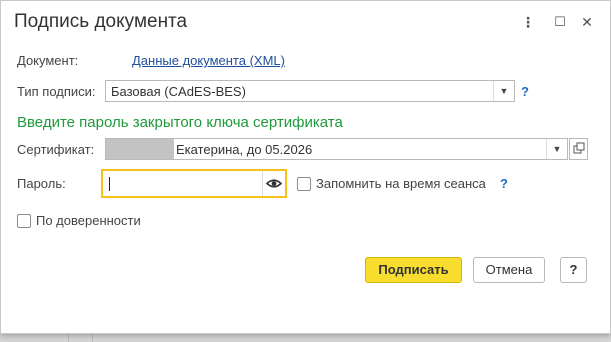  Describe the element at coordinates (587, 22) in the screenshot. I see `close-icon: ✕` at that location.